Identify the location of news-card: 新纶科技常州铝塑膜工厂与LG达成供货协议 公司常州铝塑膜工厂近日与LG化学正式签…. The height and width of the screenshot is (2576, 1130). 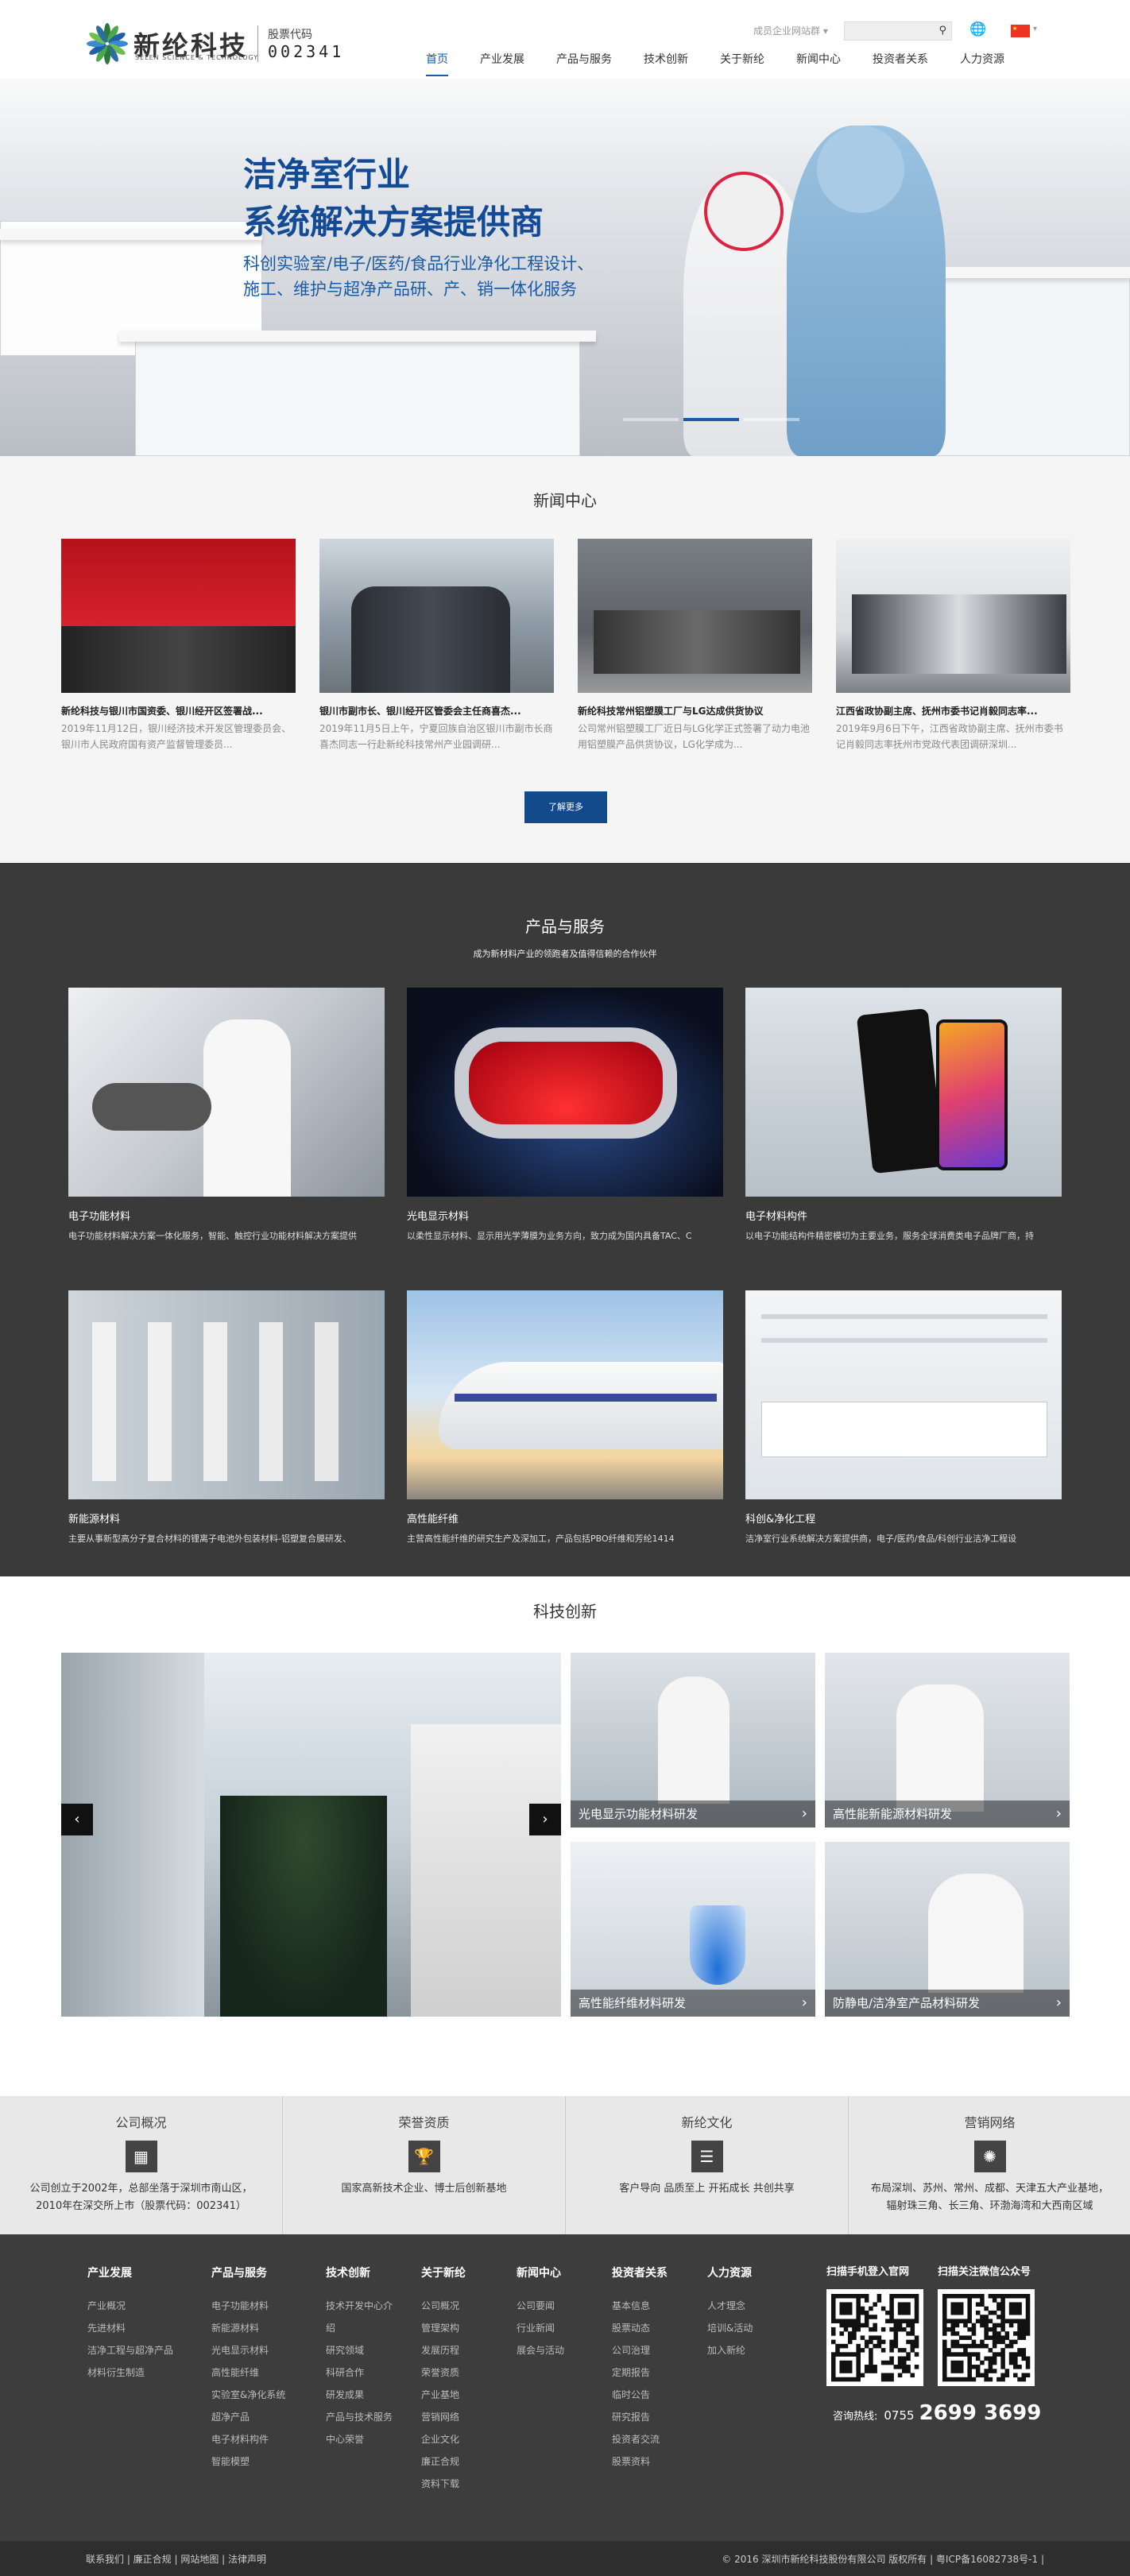
(695, 645).